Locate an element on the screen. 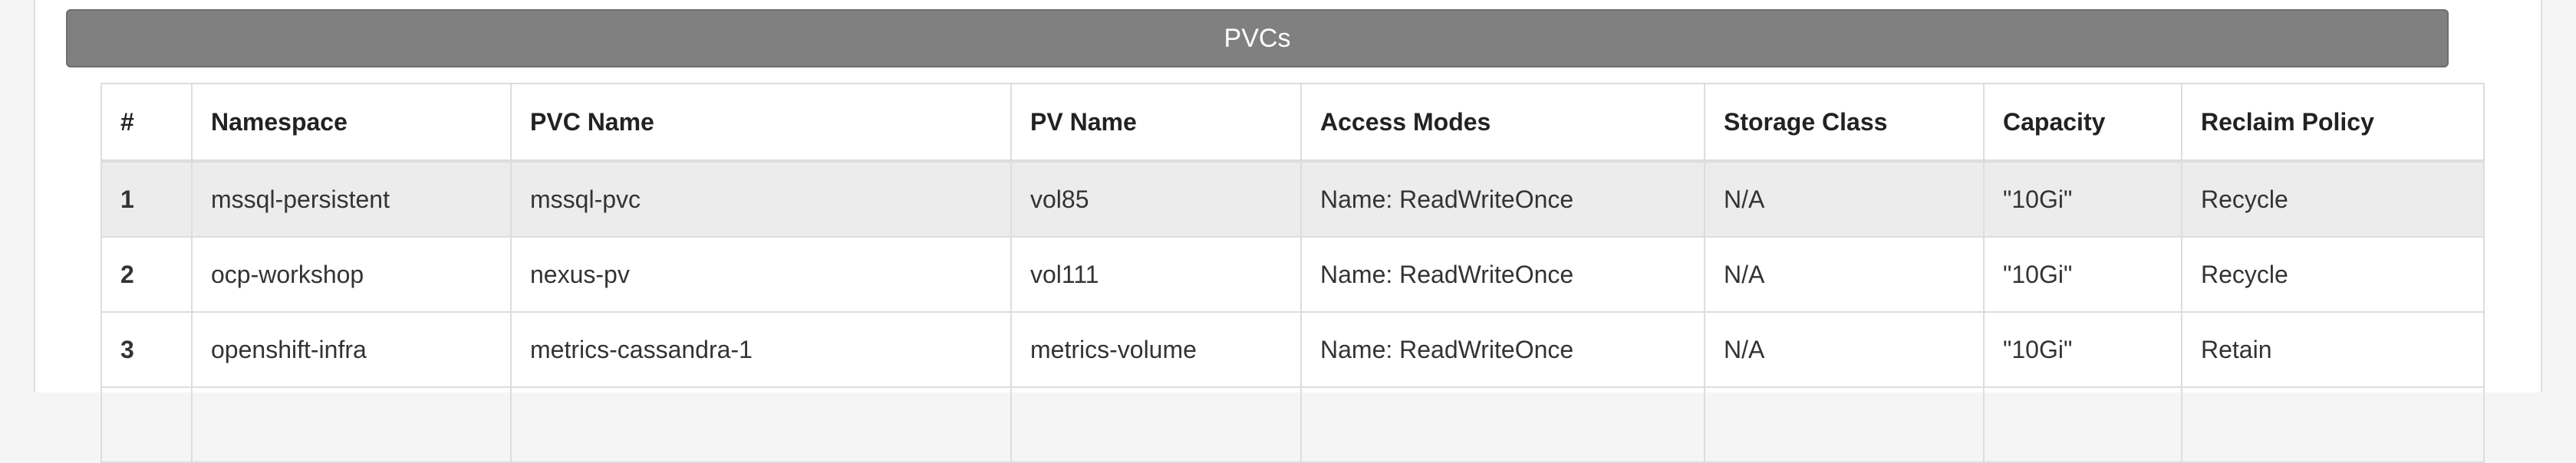 Image resolution: width=2576 pixels, height=463 pixels. cell-index: 2 is located at coordinates (146, 274).